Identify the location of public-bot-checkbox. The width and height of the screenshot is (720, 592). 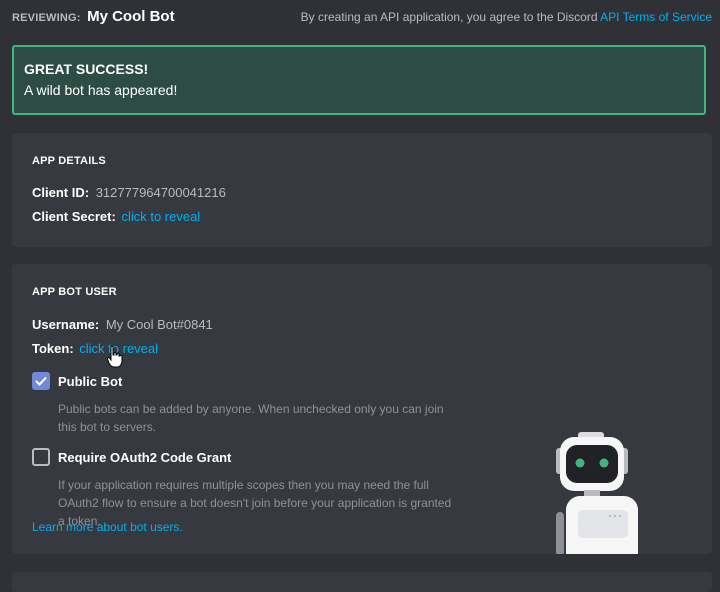
(41, 381).